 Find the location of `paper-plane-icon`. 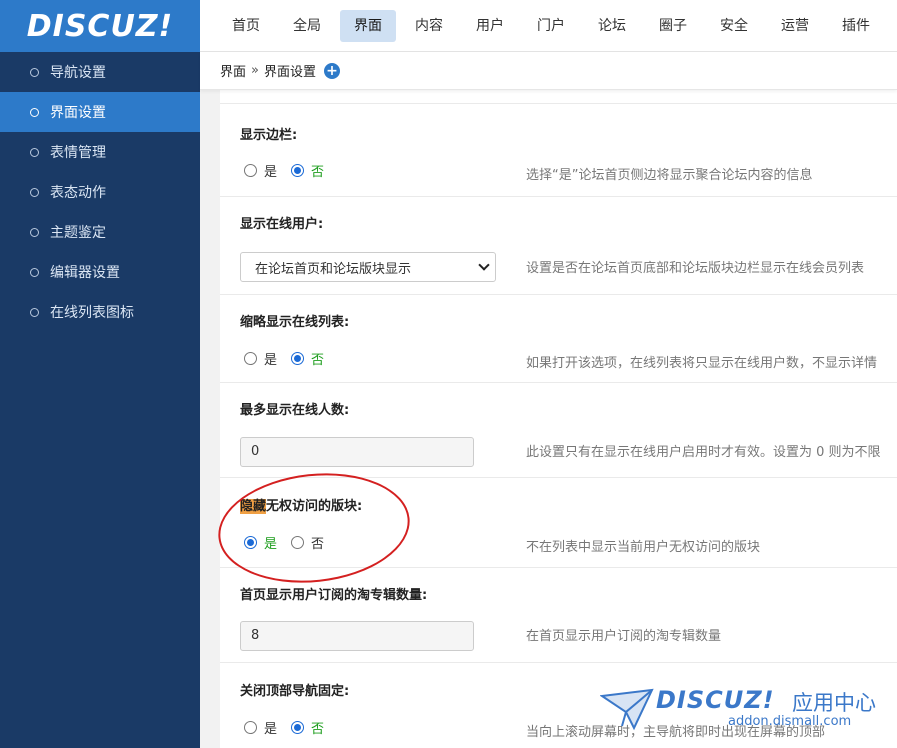

paper-plane-icon is located at coordinates (627, 709).